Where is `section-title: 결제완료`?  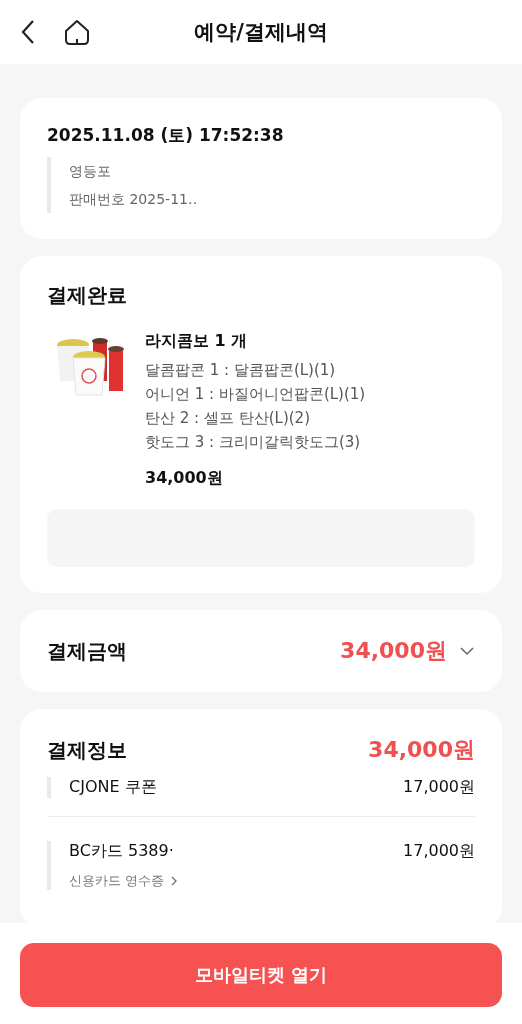
section-title: 결제완료 is located at coordinates (87, 295).